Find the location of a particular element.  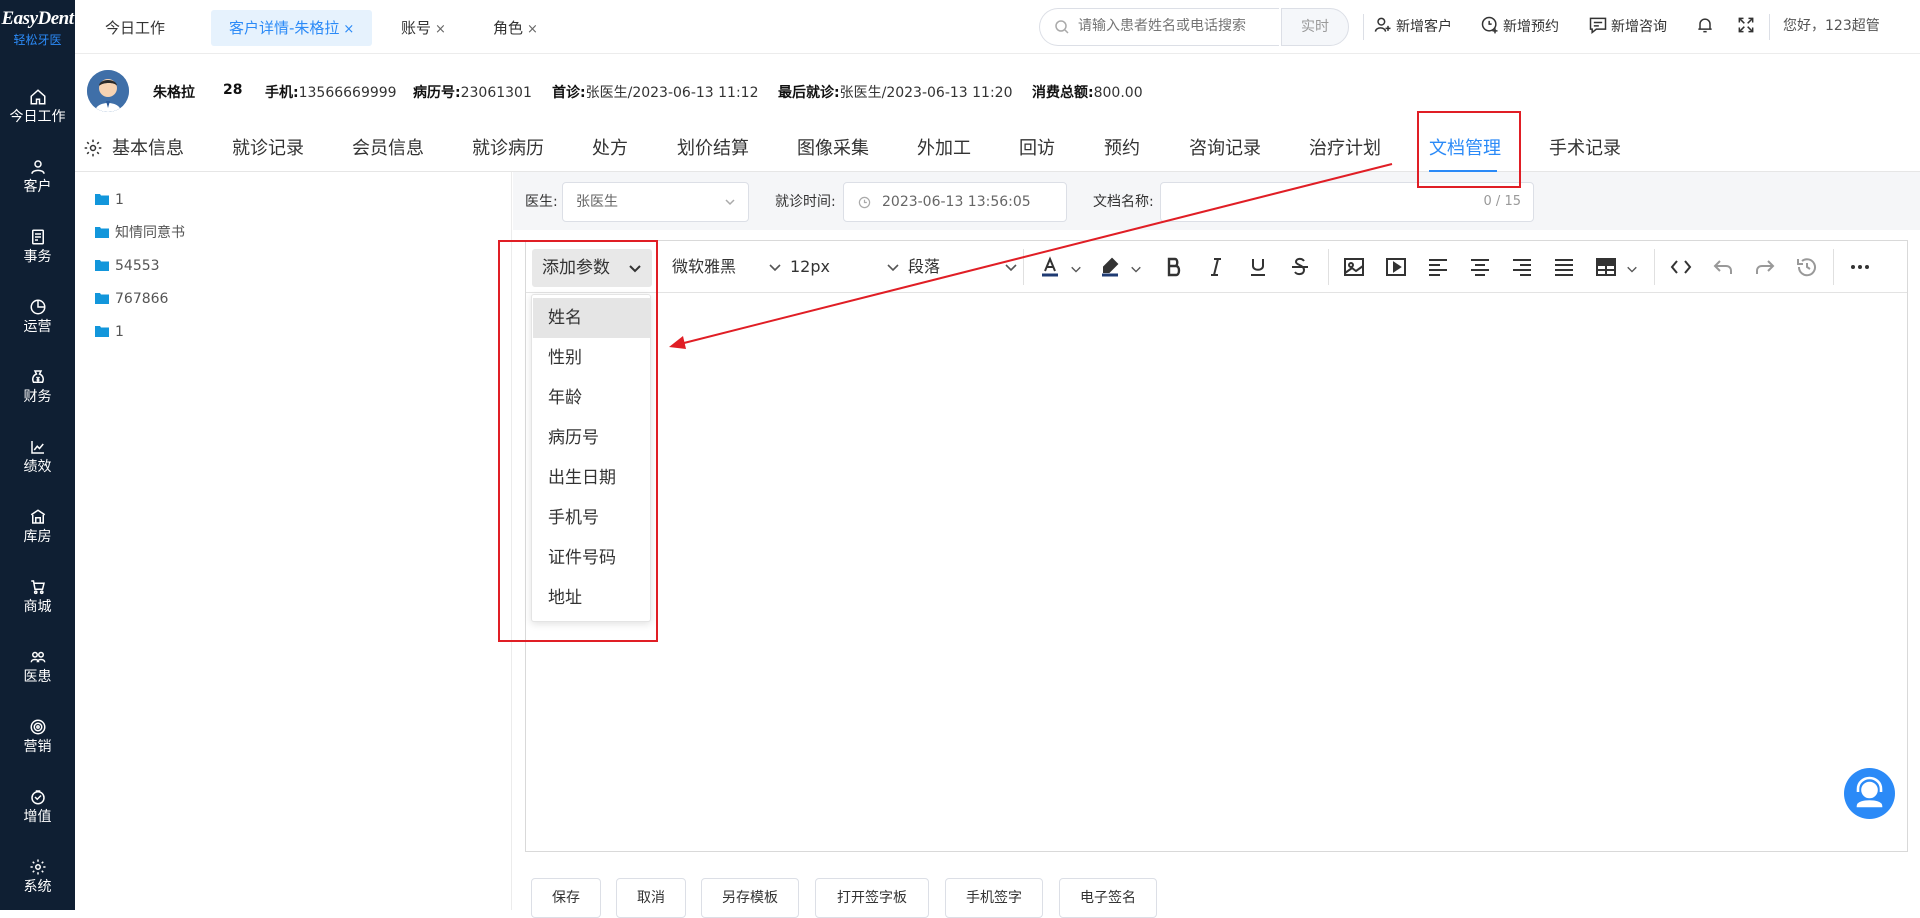

tab-follow-up: 回访 is located at coordinates (1037, 147).